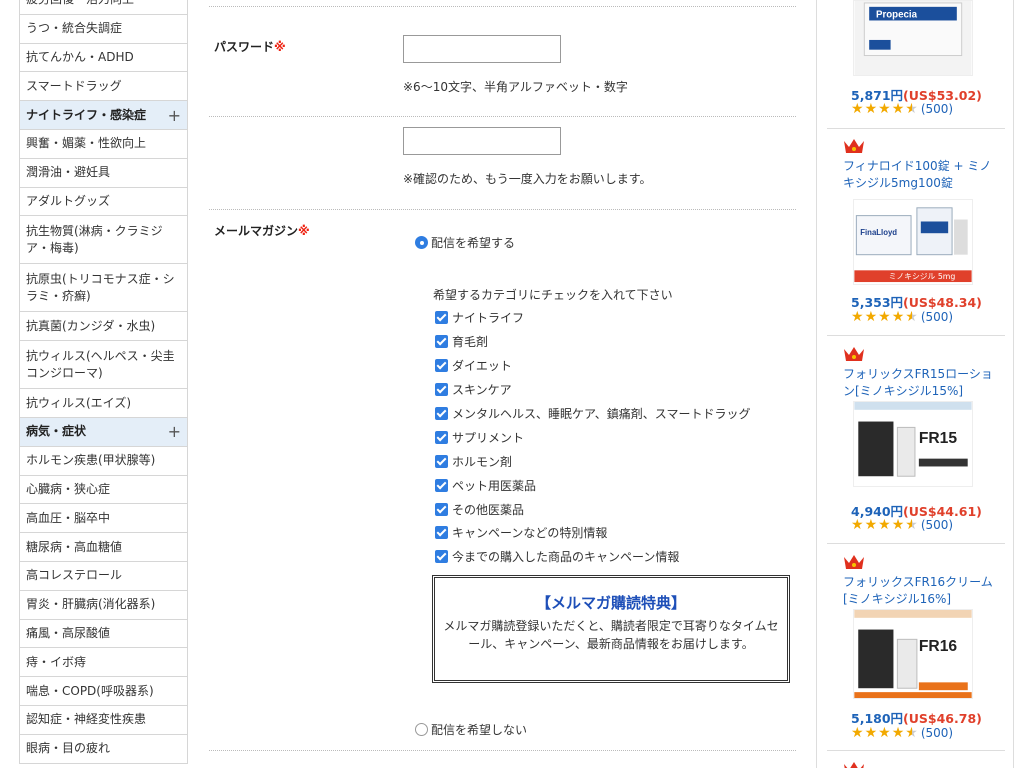 The image size is (1024, 768). Describe the element at coordinates (74, 85) in the screenshot. I see `sidebar-item-label: スマートドラッグ` at that location.